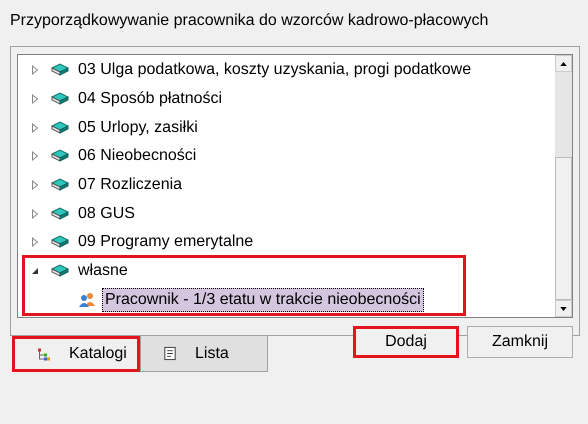  I want to click on tree-item: 09 Programy emerytalne, so click(165, 242).